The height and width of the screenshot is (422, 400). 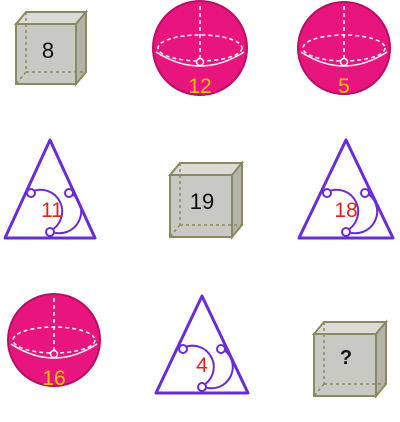 I want to click on cell-9-cube: ?, so click(x=353, y=367).